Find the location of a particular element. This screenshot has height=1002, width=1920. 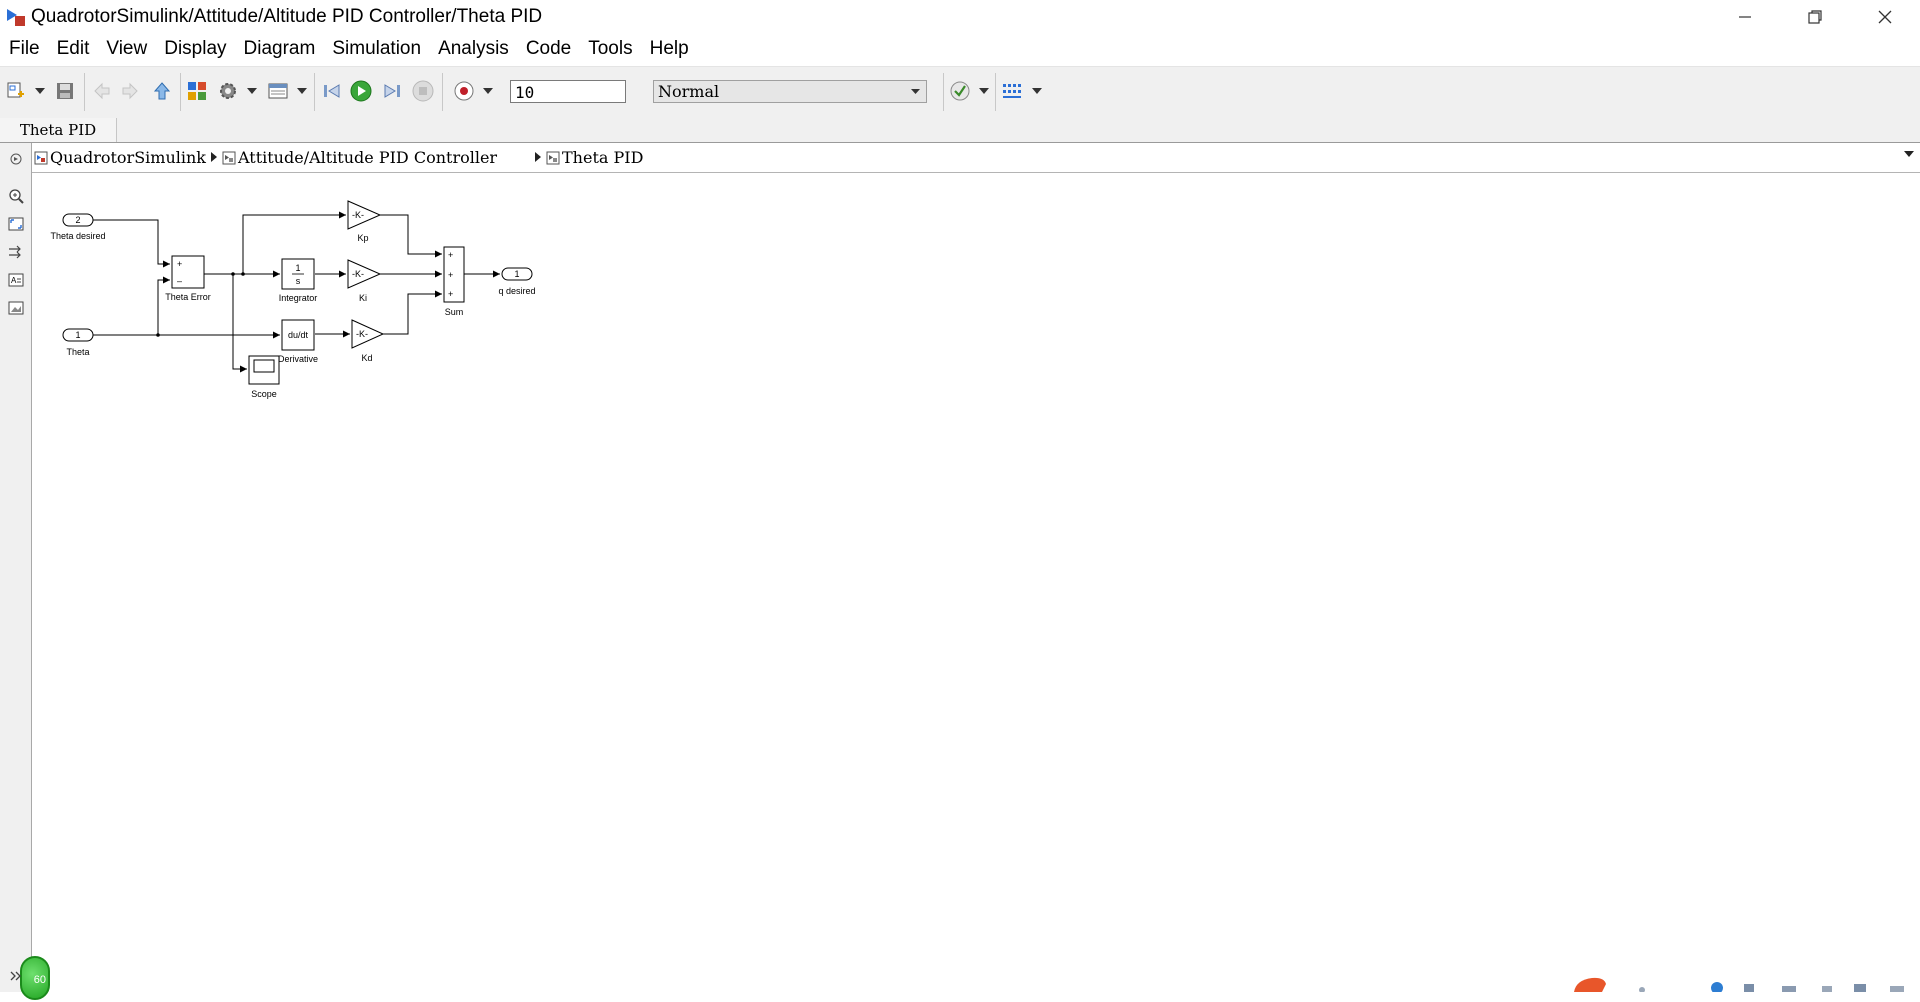

minimize-button is located at coordinates (1745, 17).